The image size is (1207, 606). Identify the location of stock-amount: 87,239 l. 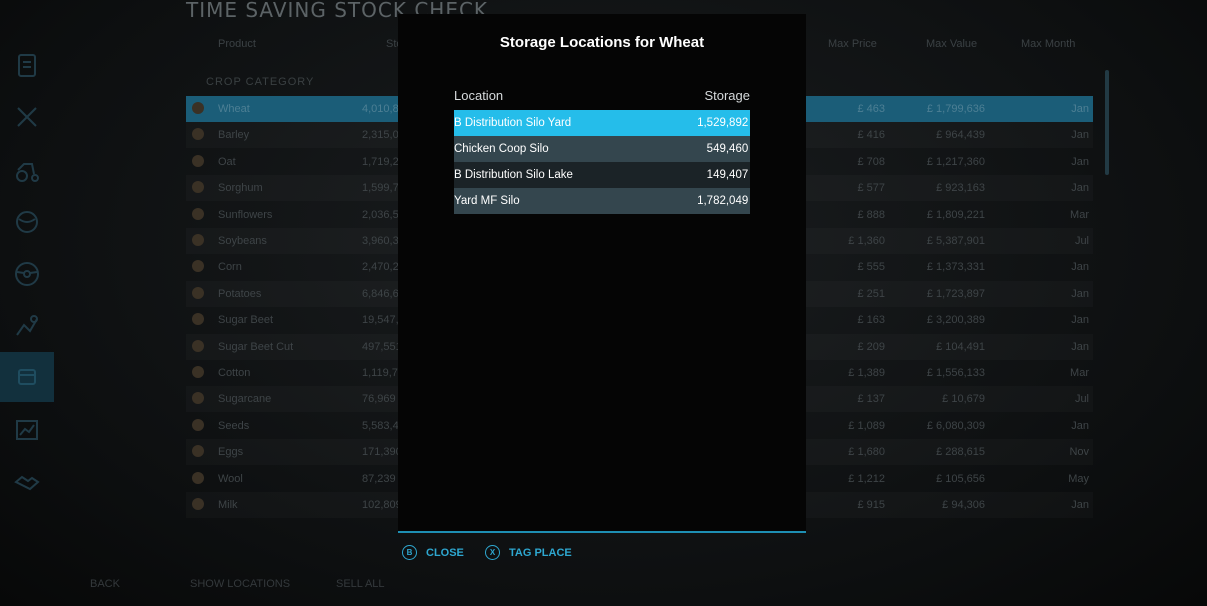
(382, 478).